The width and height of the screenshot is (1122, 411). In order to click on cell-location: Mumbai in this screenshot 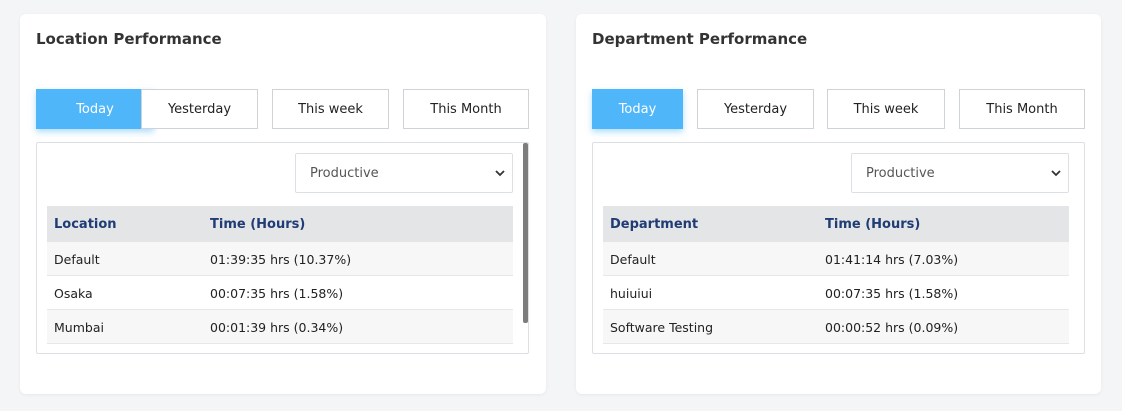, I will do `click(79, 327)`.